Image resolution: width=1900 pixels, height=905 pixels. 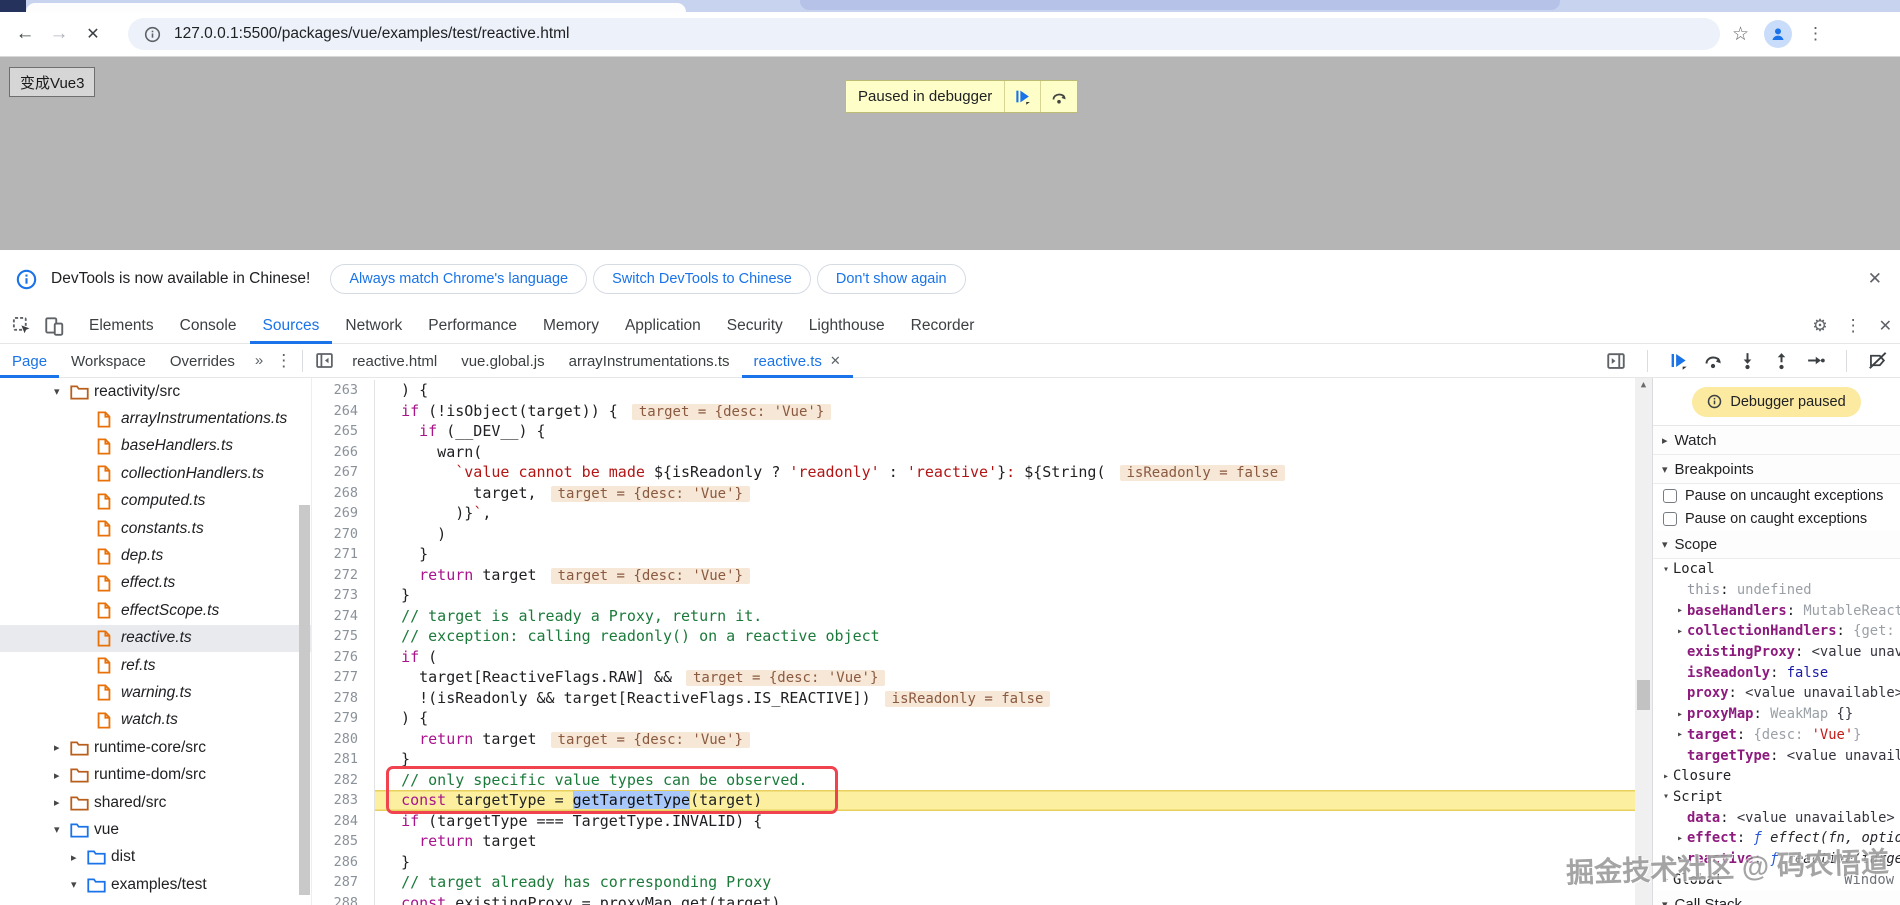 I want to click on bookmark-star-icon: ☆, so click(x=1740, y=34).